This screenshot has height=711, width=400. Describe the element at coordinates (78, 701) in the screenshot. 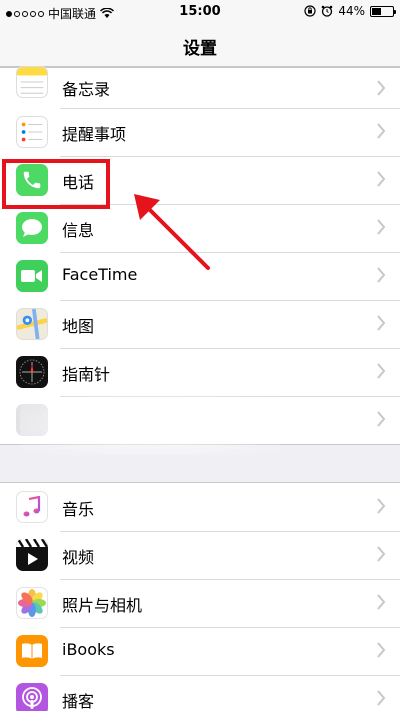

I see `settings-row-label: 播客` at that location.